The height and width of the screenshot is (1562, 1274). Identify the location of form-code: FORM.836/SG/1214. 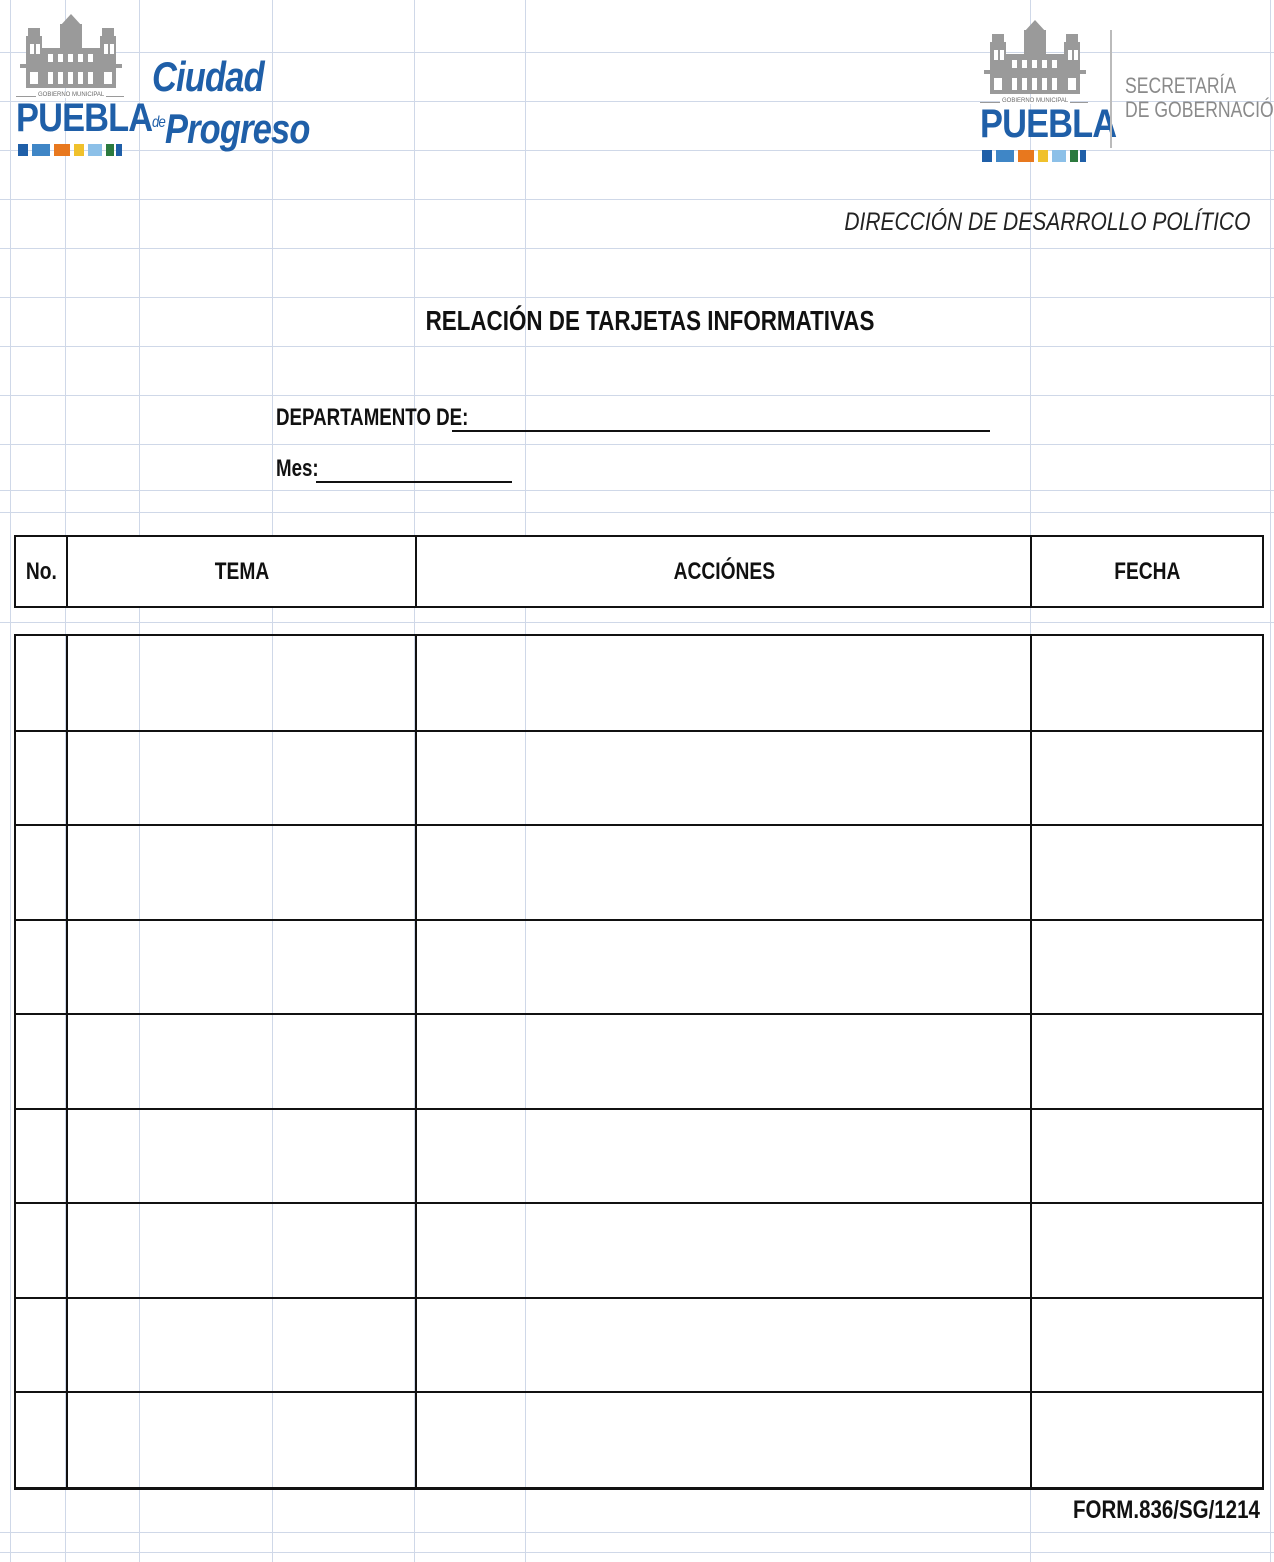
(1166, 1510).